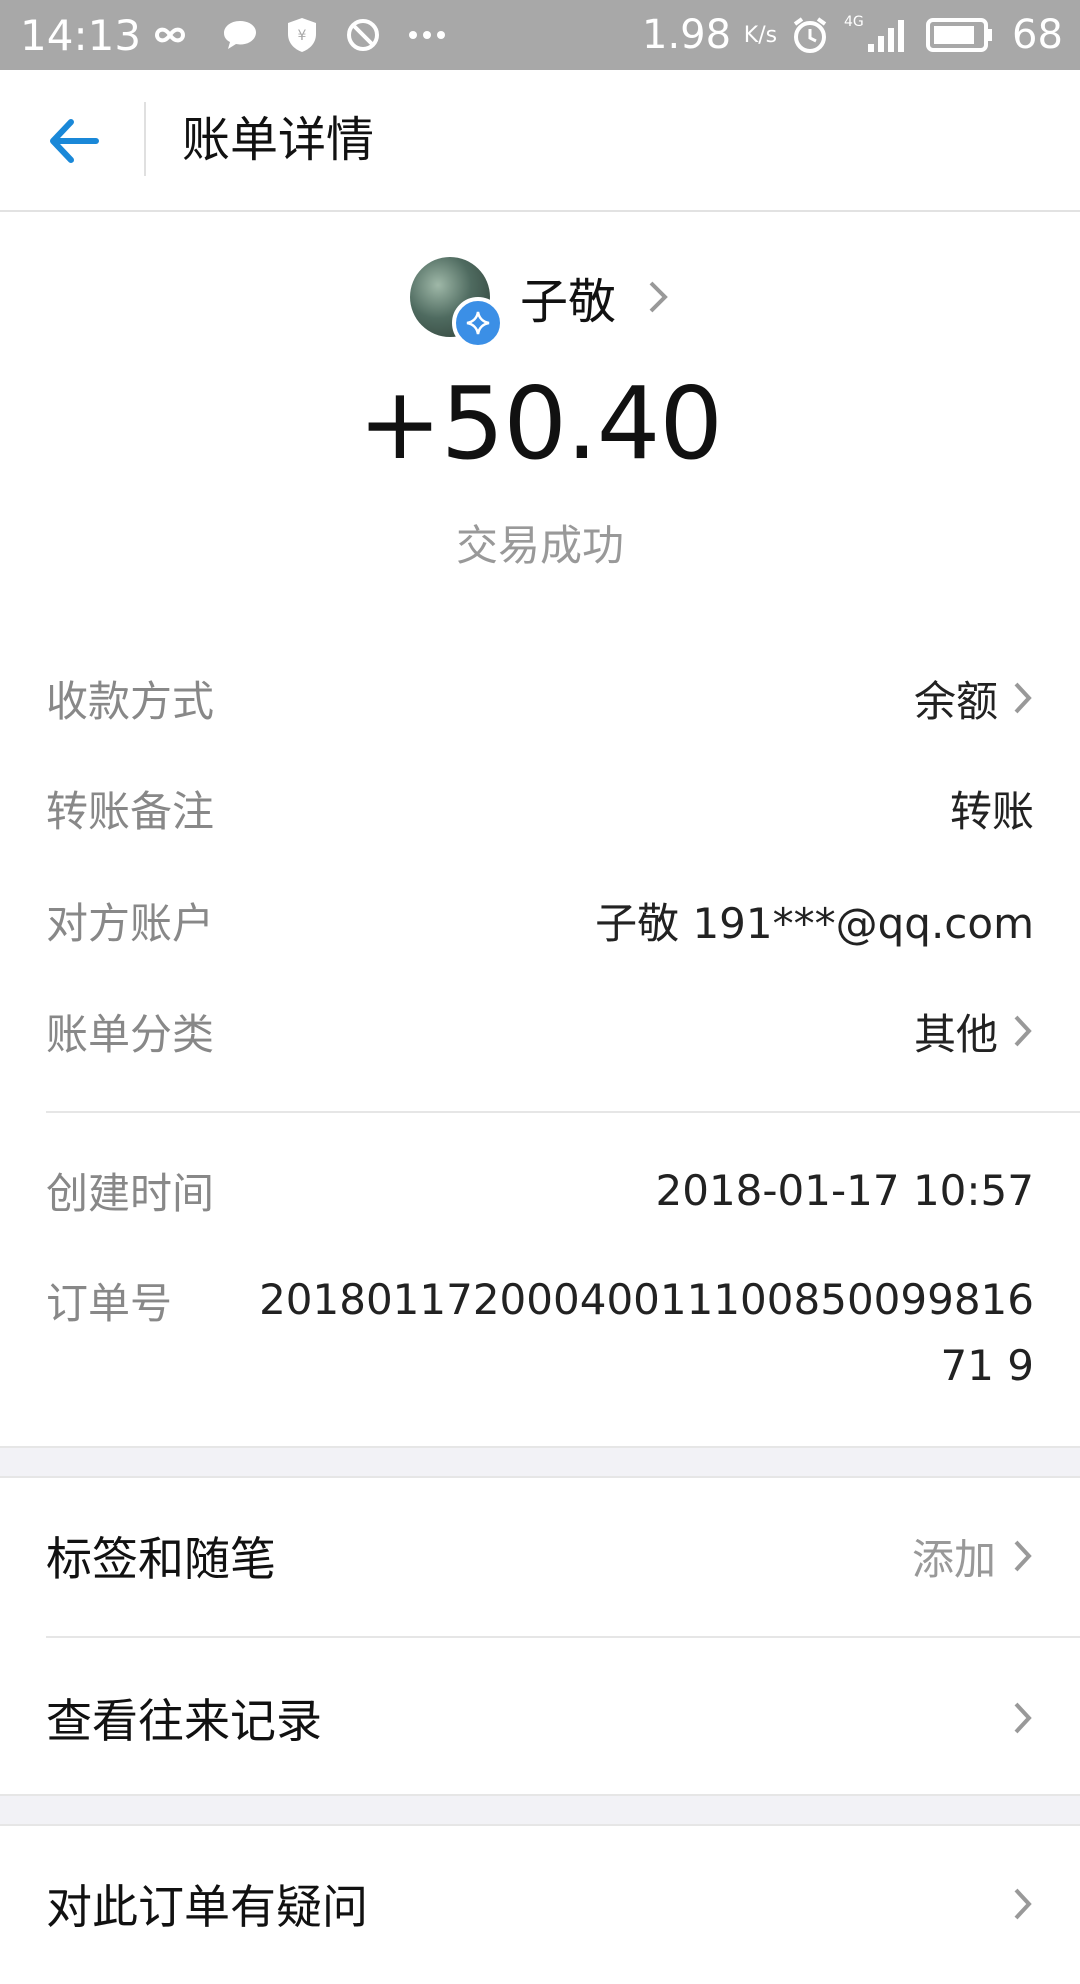 This screenshot has width=1080, height=1984. Describe the element at coordinates (991, 811) in the screenshot. I see `detail-value-text: 转账` at that location.